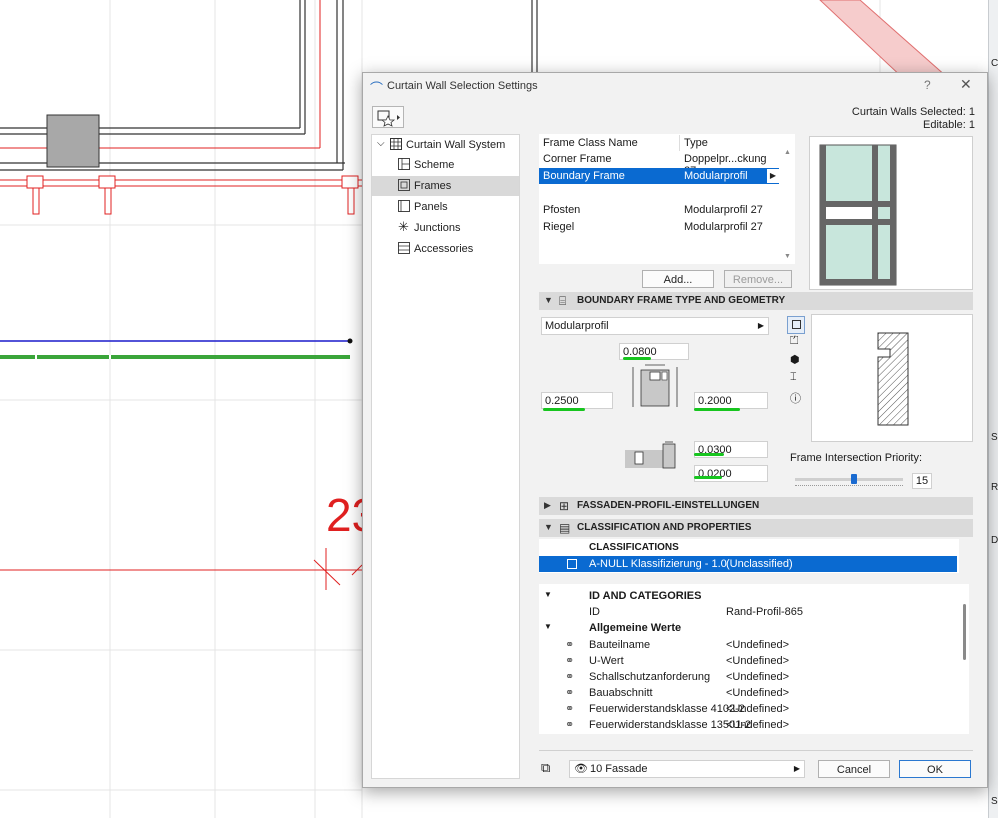 The height and width of the screenshot is (818, 998). I want to click on scroll-down-icon: ▼, so click(787, 256).